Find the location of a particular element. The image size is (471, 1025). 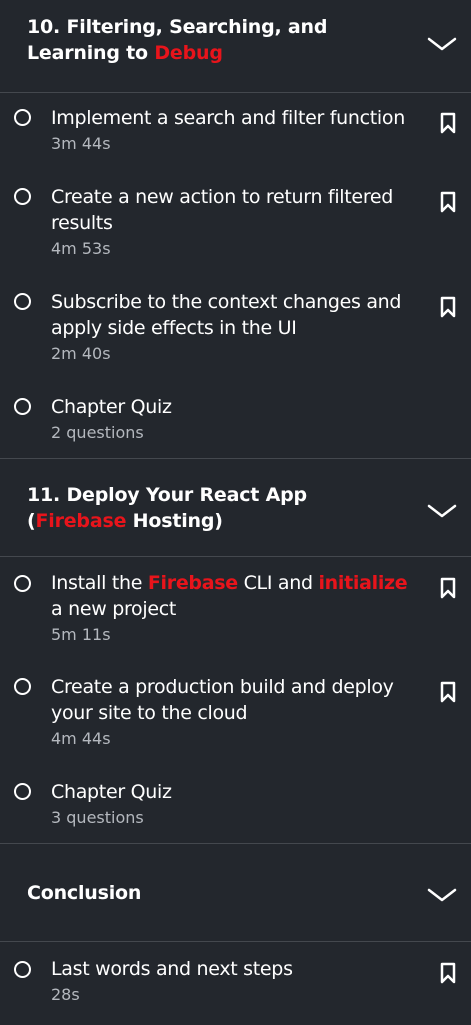

lecture-duration: 5m 11s is located at coordinates (81, 634).